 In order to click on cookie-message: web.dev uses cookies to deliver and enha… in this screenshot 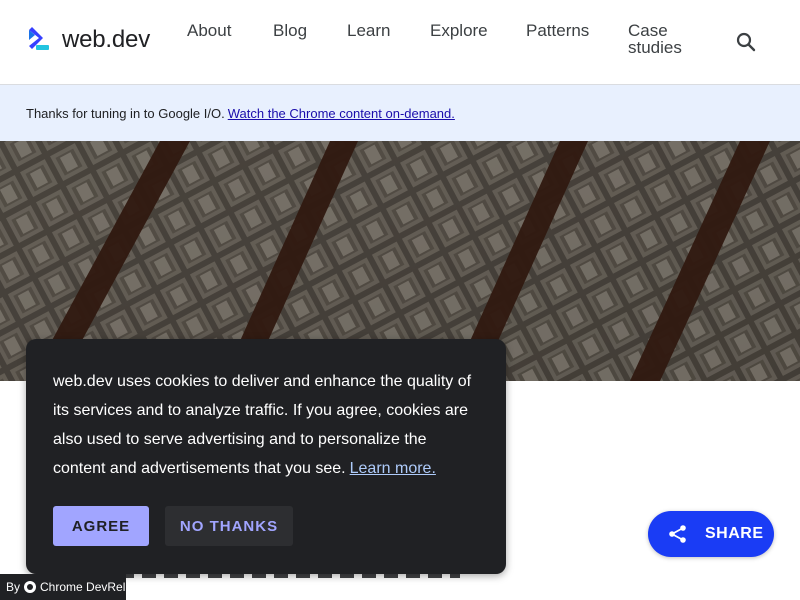, I will do `click(268, 425)`.